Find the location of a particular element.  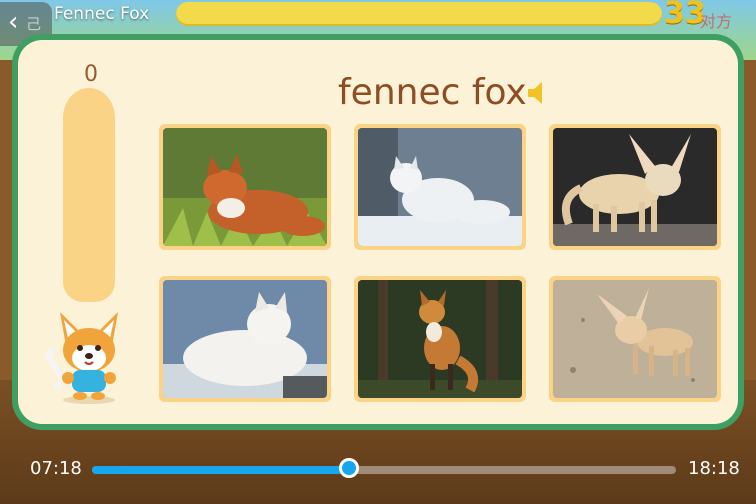

video-progress-track is located at coordinates (384, 468).